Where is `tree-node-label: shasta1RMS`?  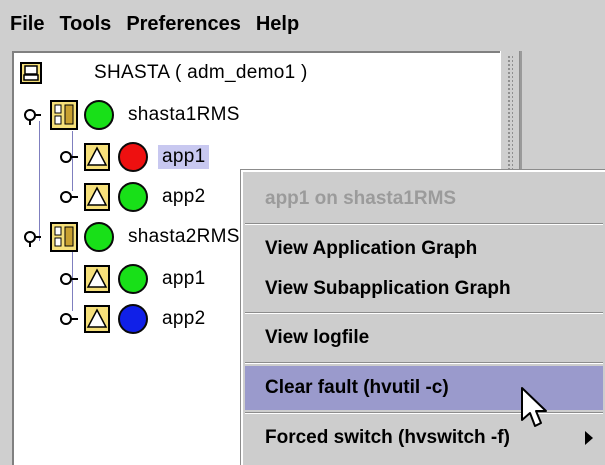
tree-node-label: shasta1RMS is located at coordinates (184, 114).